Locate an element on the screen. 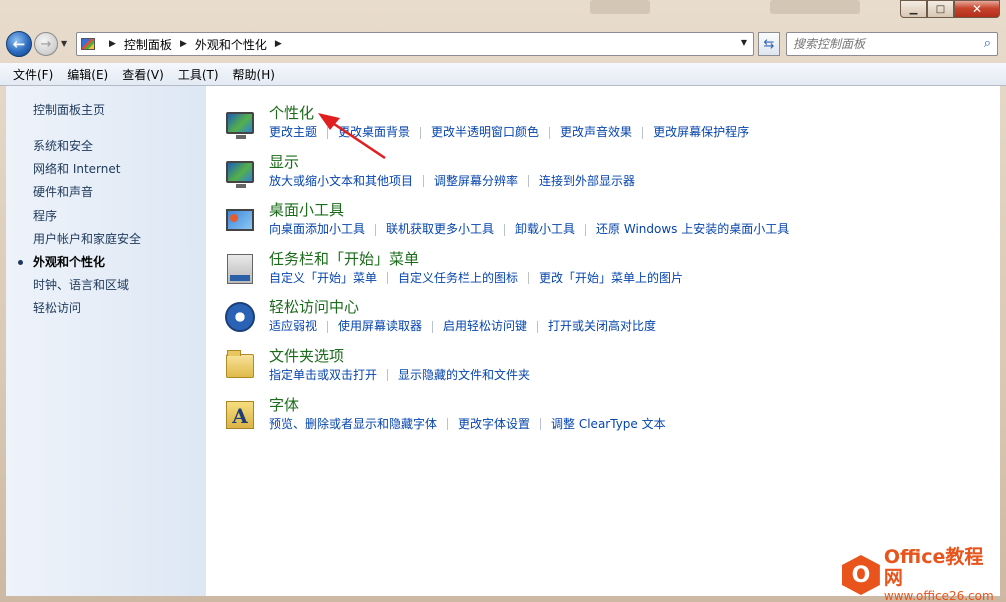 This screenshot has width=1006, height=602. sidebar-item-system-security: 系统和安全 is located at coordinates (87, 146).